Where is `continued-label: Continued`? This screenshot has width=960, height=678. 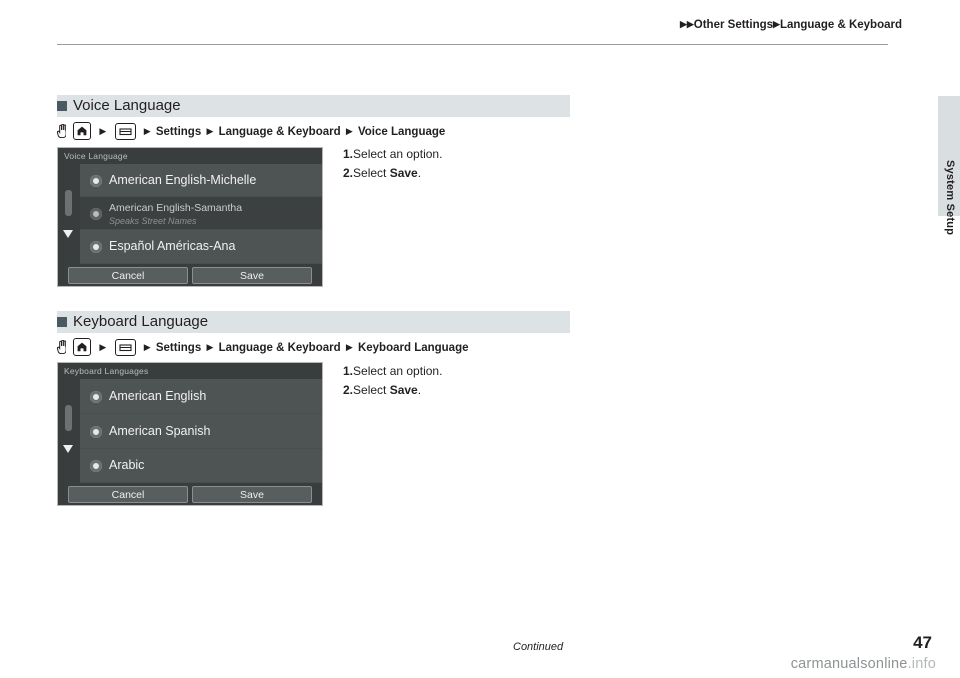
continued-label: Continued is located at coordinates (538, 647).